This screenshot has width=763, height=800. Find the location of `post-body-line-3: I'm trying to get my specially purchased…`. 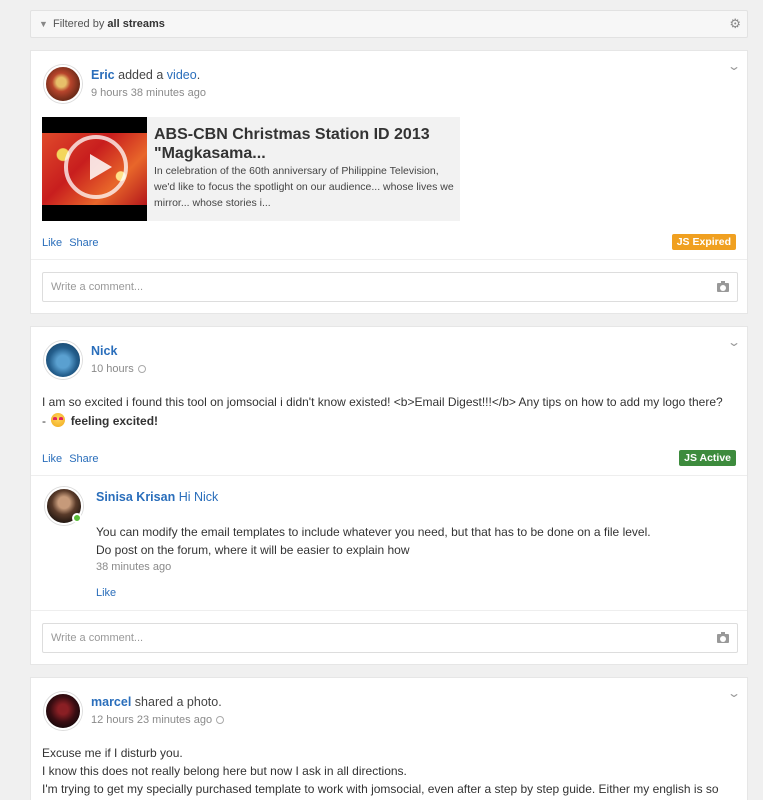

post-body-line-3: I'm trying to get my specially purchased… is located at coordinates (380, 789).